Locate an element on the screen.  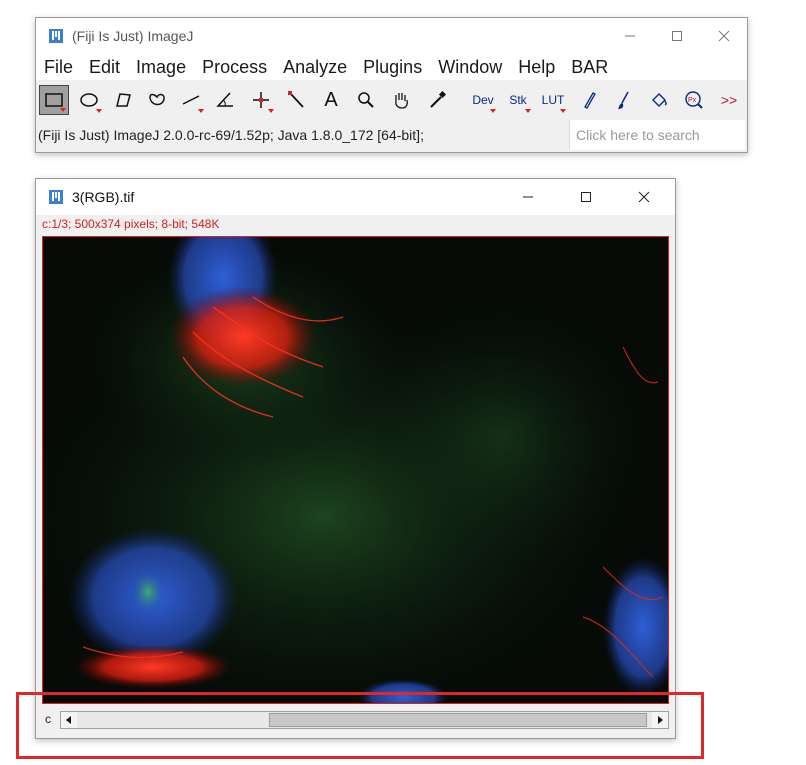
angle-tool is located at coordinates (225, 100).